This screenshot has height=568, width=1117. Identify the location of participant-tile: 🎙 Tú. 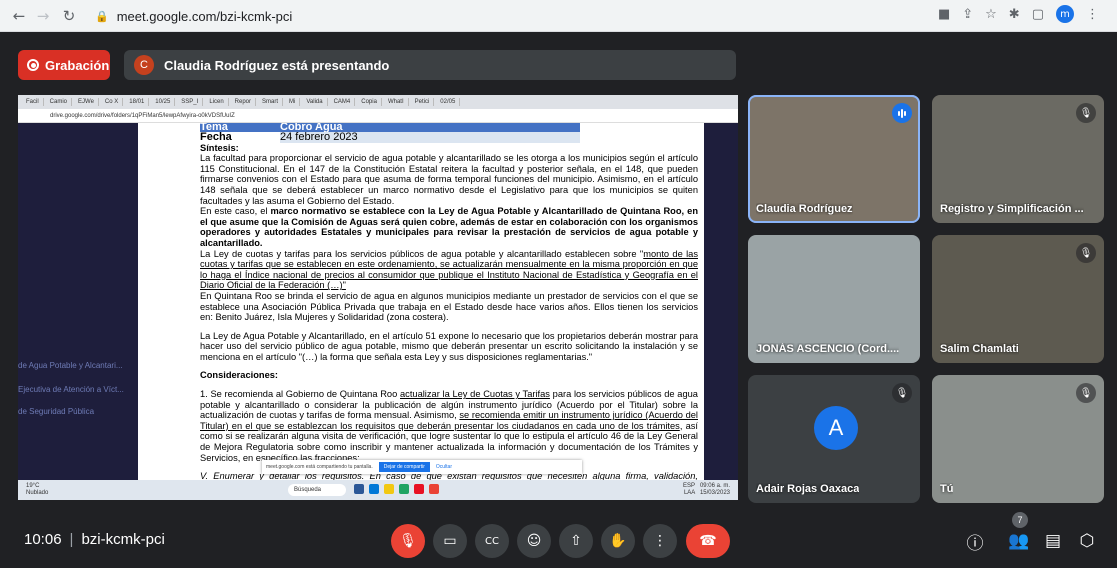
(1018, 439).